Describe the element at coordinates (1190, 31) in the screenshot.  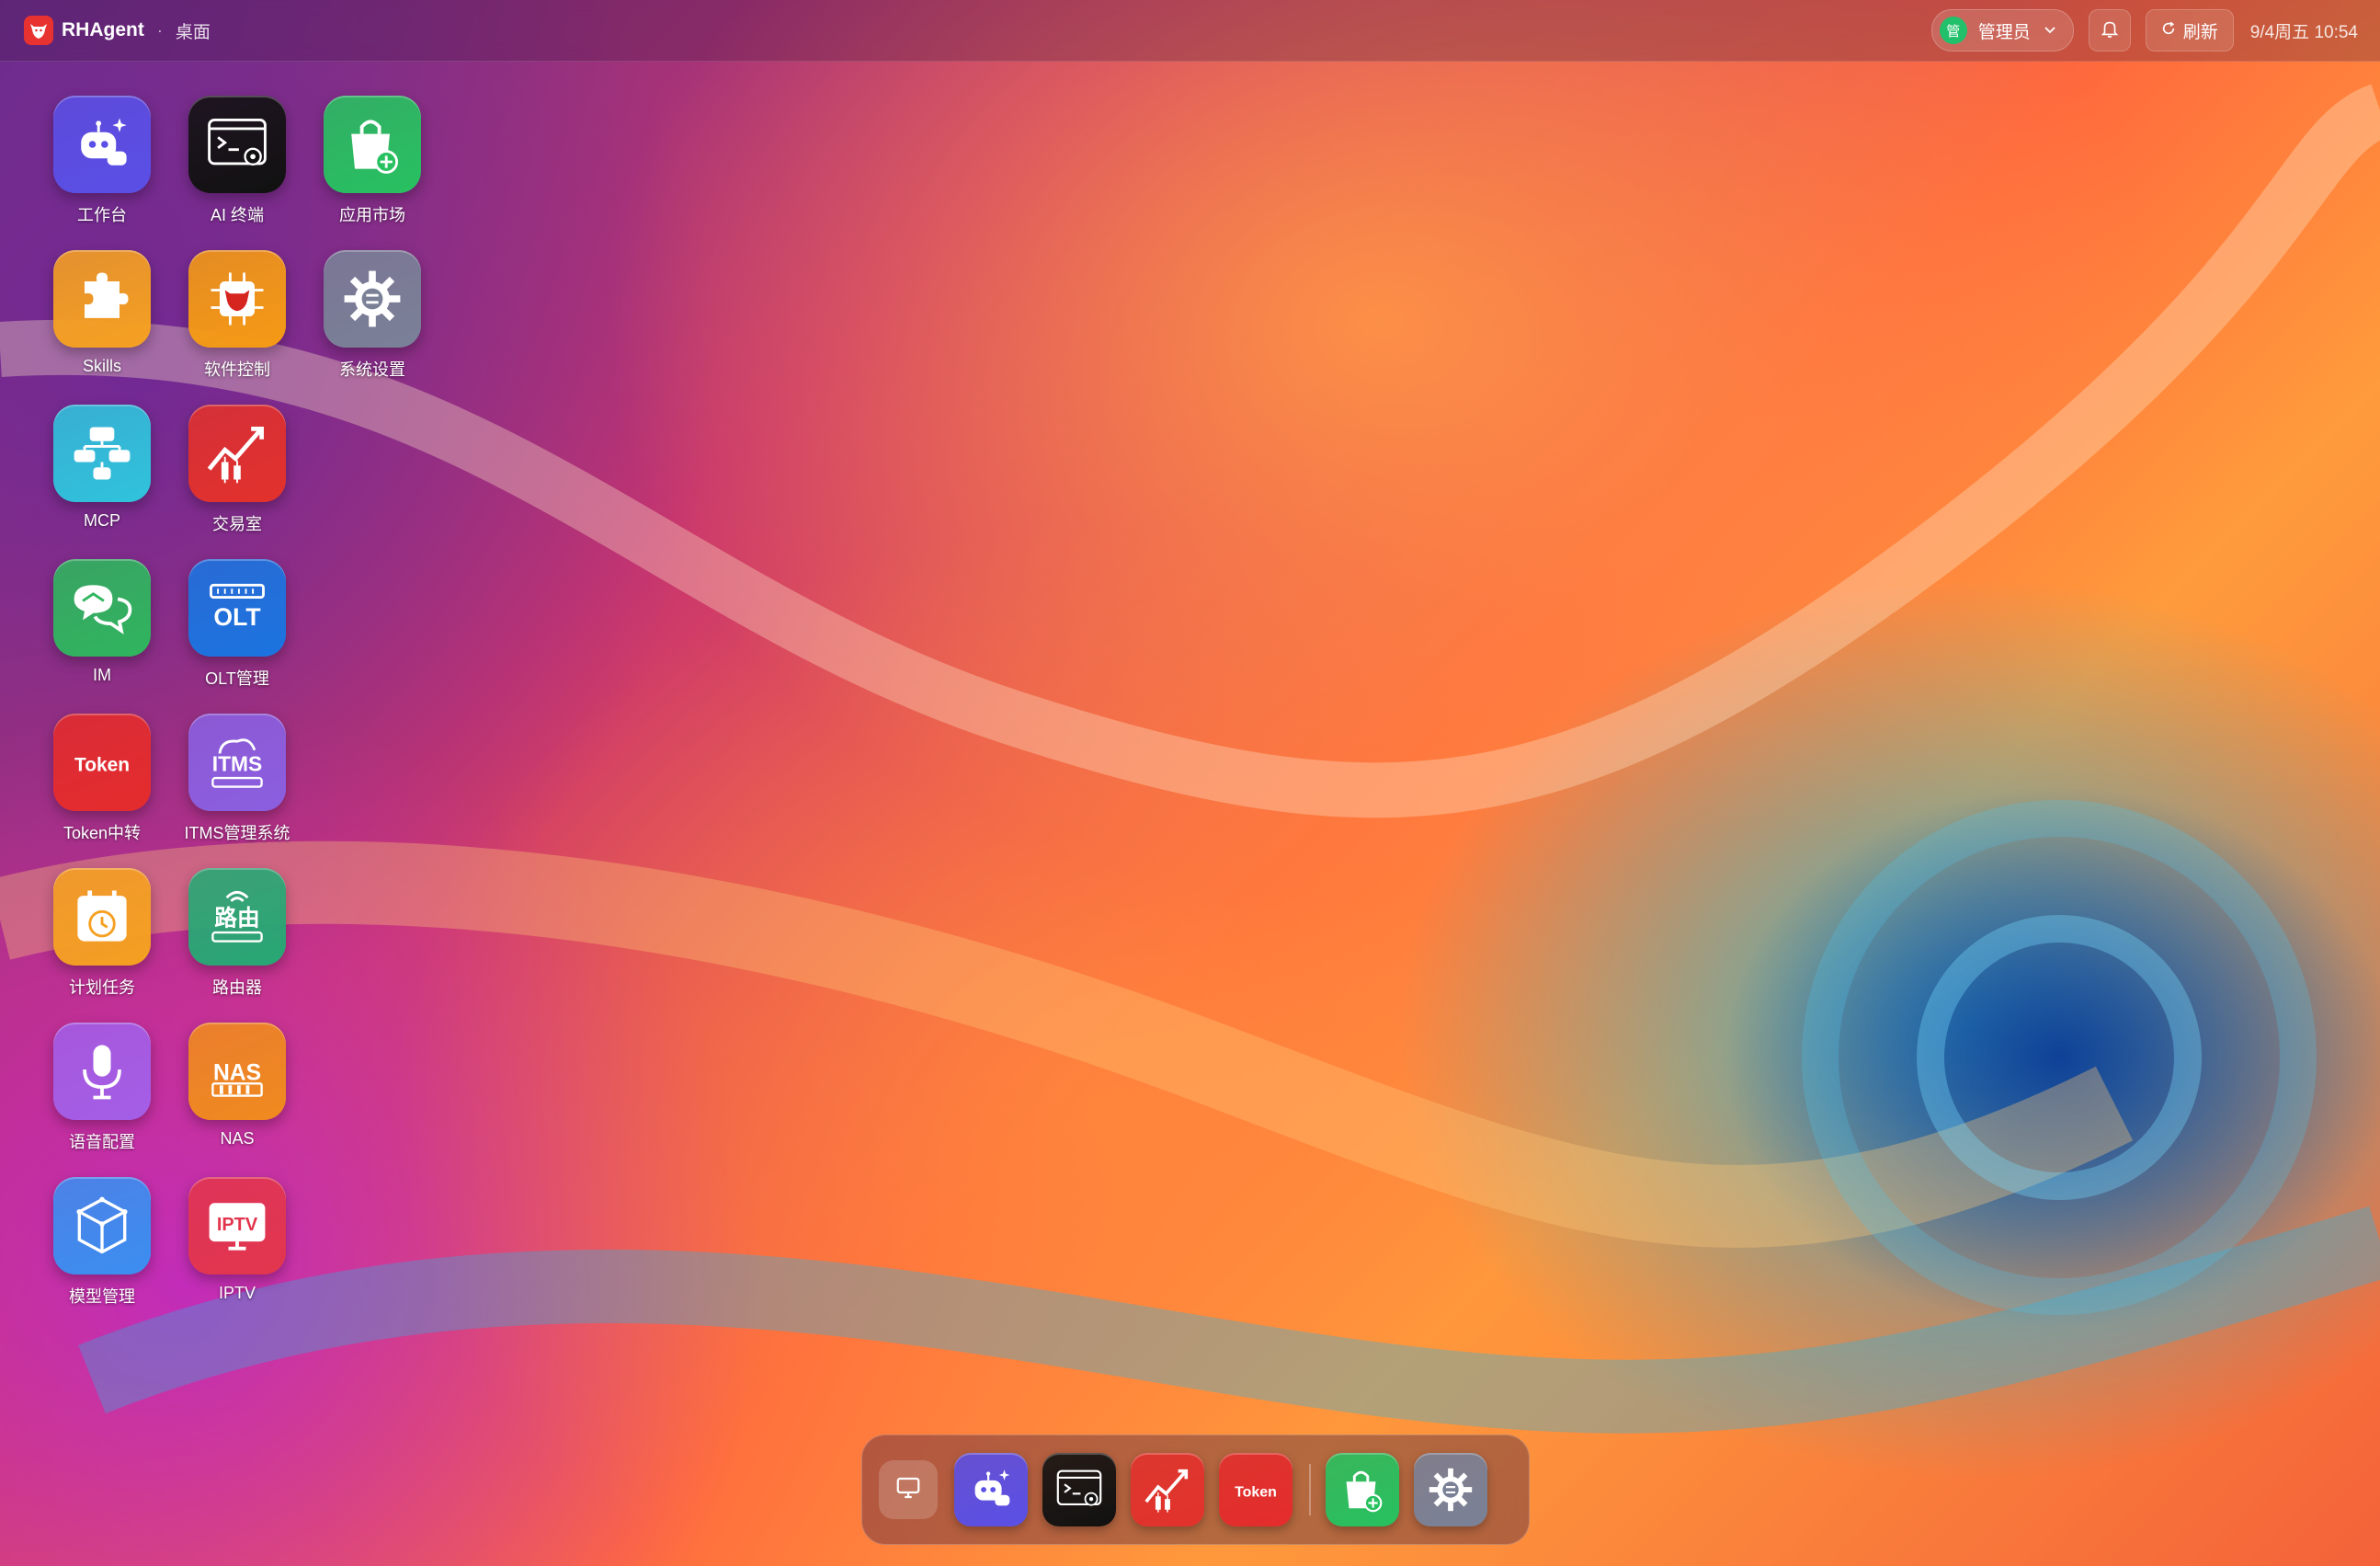
I see `top-bar: RHAgent · 桌面 管 管理员 刷新 9/4周五 10:54` at that location.